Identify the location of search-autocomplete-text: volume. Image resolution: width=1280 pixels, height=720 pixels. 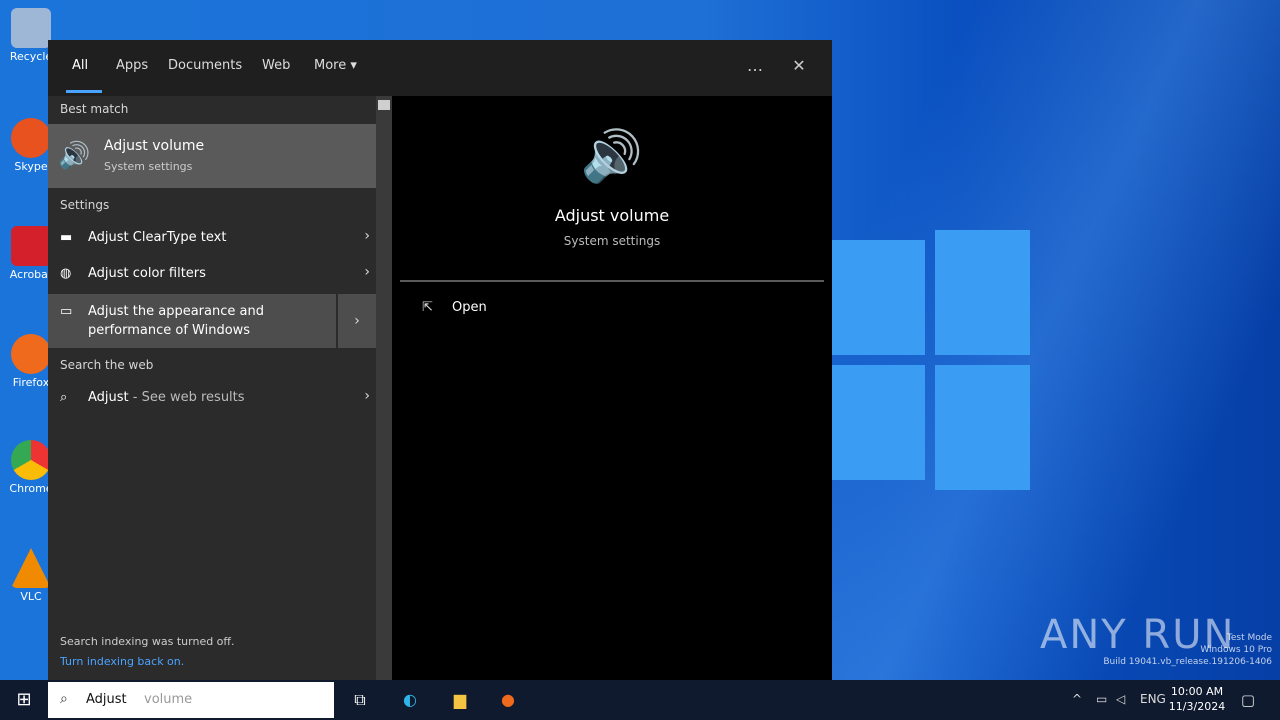
(168, 699).